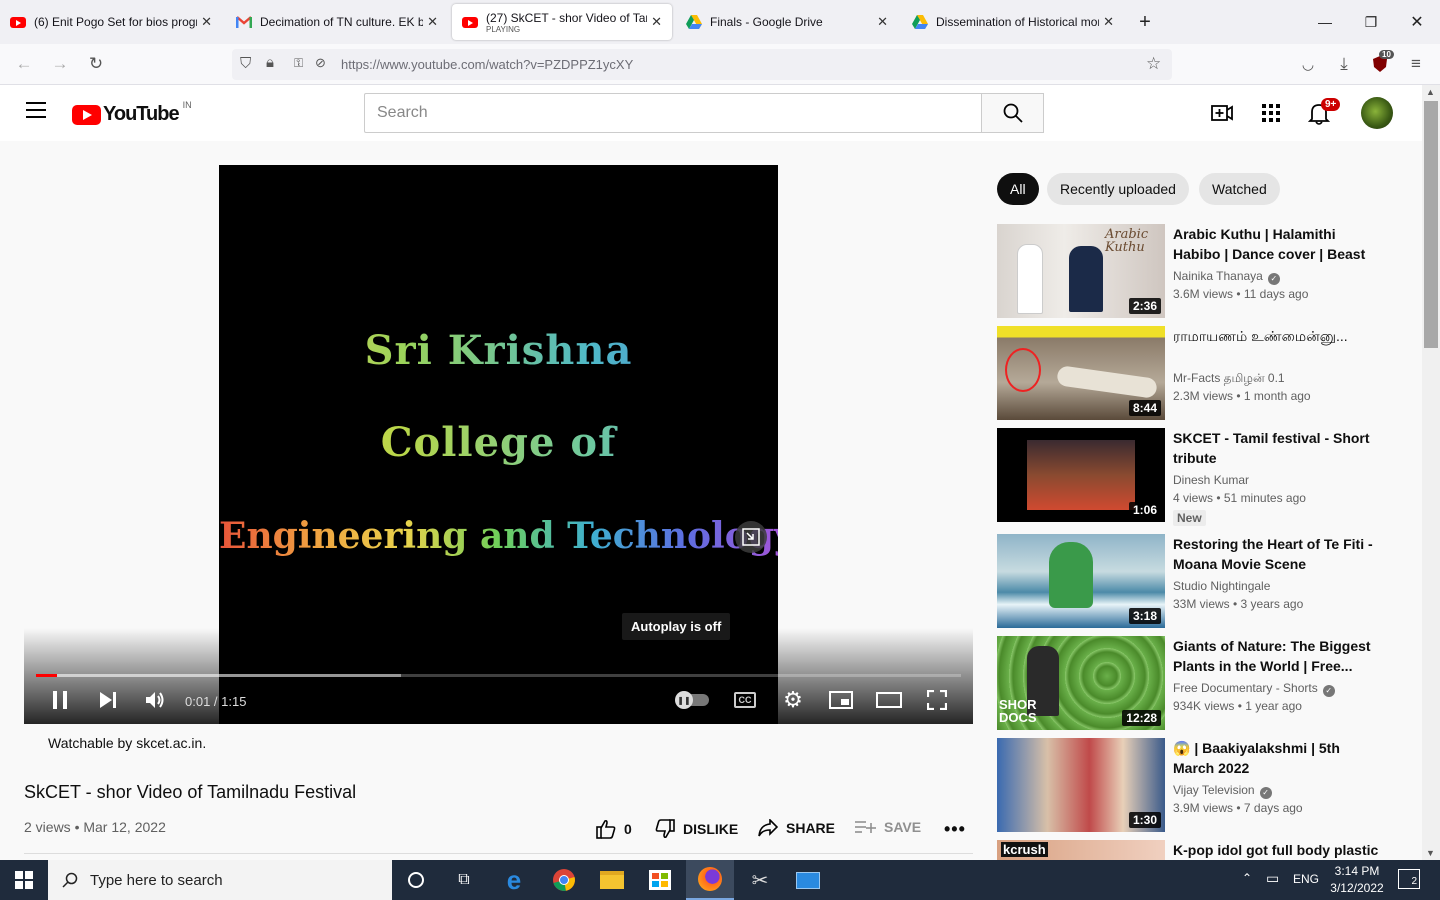 This screenshot has height=900, width=1440. What do you see at coordinates (1226, 277) in the screenshot?
I see `channel-name: Nainika Thanaya ✓` at bounding box center [1226, 277].